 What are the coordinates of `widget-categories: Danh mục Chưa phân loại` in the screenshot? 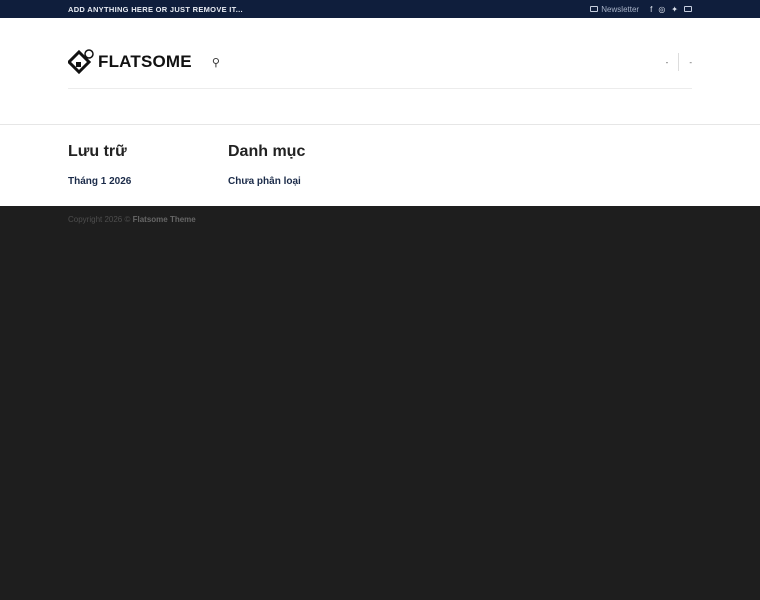 It's located at (308, 174).